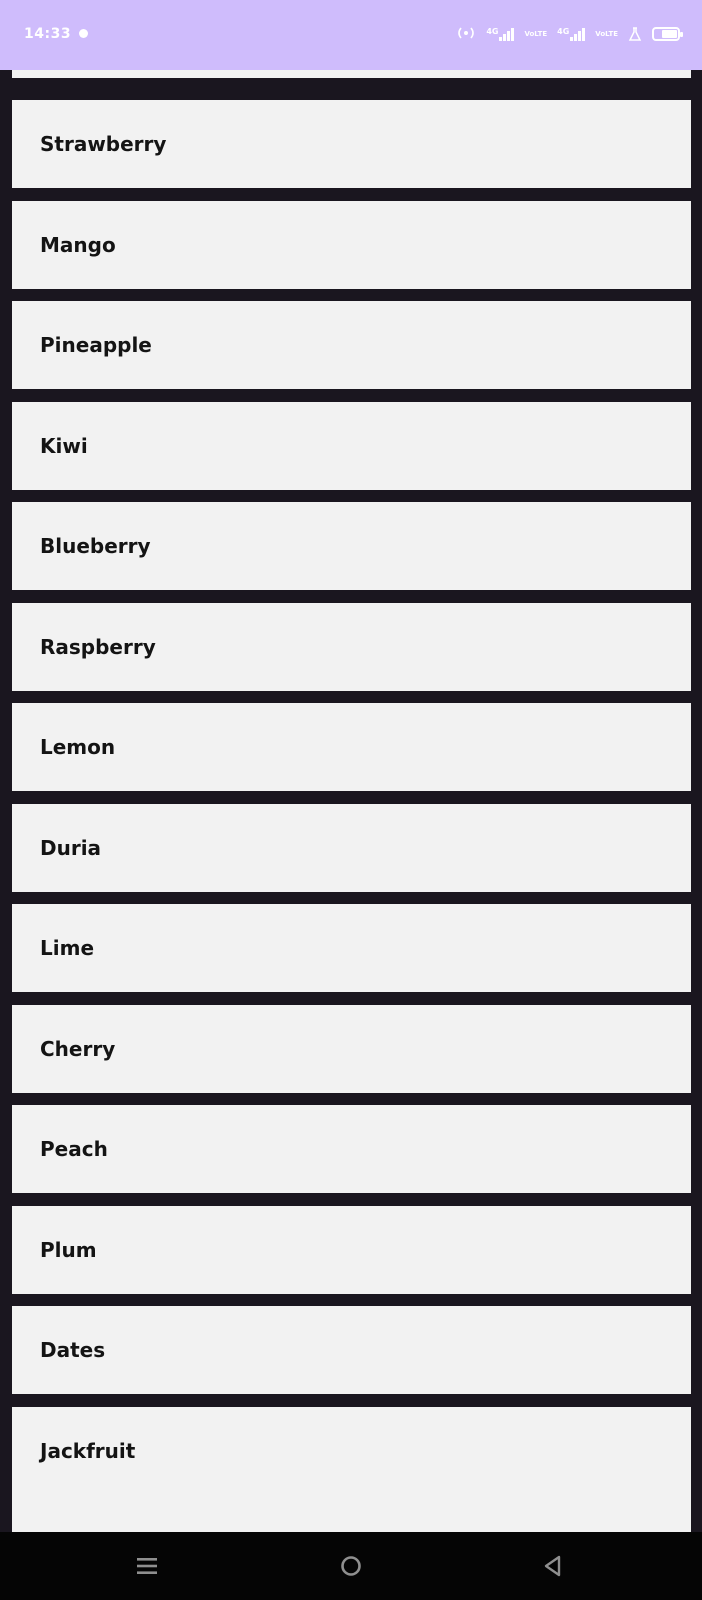  I want to click on list-item: Plum, so click(351, 1250).